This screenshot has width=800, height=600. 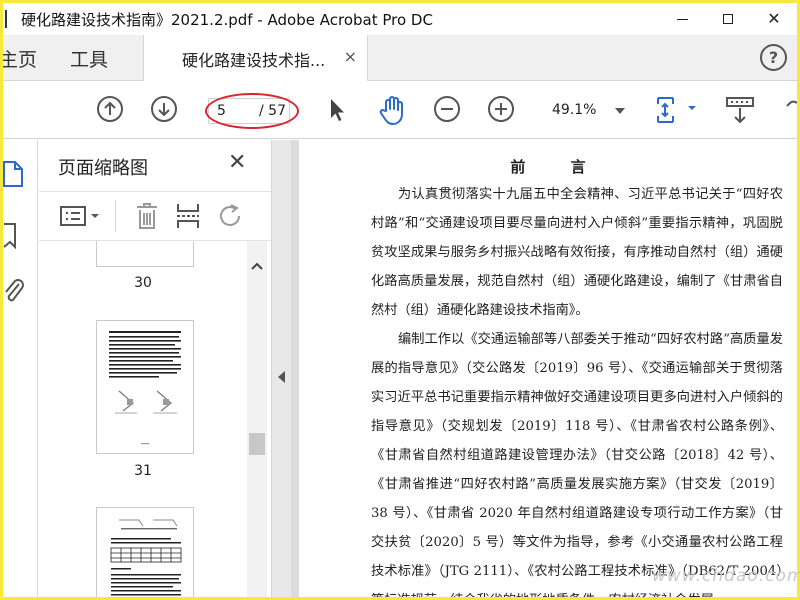 What do you see at coordinates (281, 377) in the screenshot?
I see `collapse-left-icon` at bounding box center [281, 377].